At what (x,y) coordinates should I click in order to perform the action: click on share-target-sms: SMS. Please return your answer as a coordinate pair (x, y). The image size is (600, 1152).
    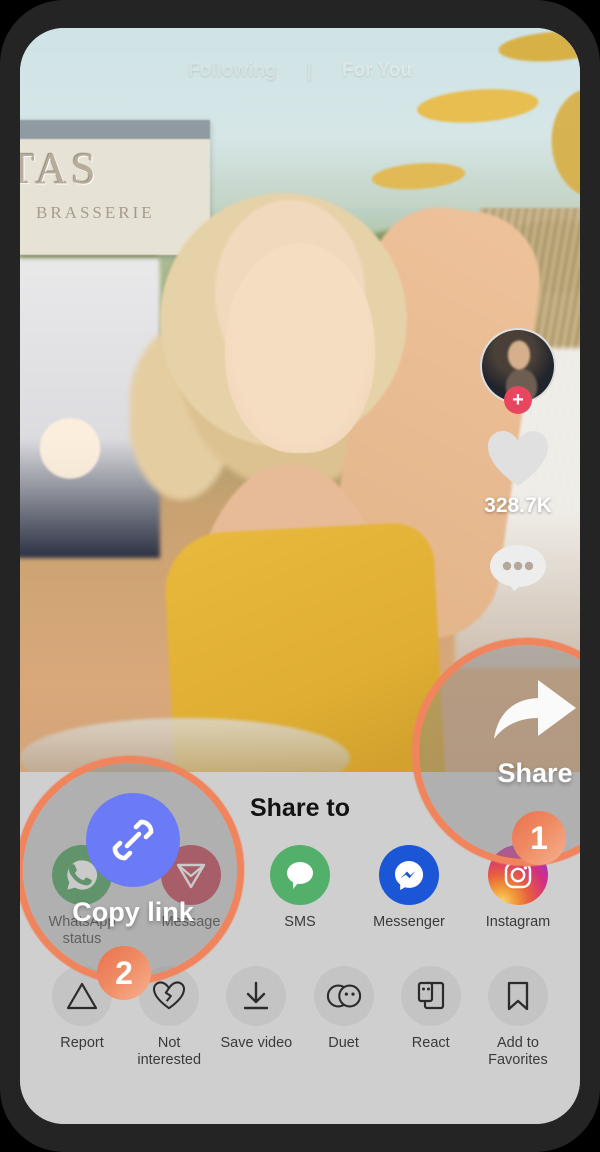
    Looking at the image, I should click on (300, 896).